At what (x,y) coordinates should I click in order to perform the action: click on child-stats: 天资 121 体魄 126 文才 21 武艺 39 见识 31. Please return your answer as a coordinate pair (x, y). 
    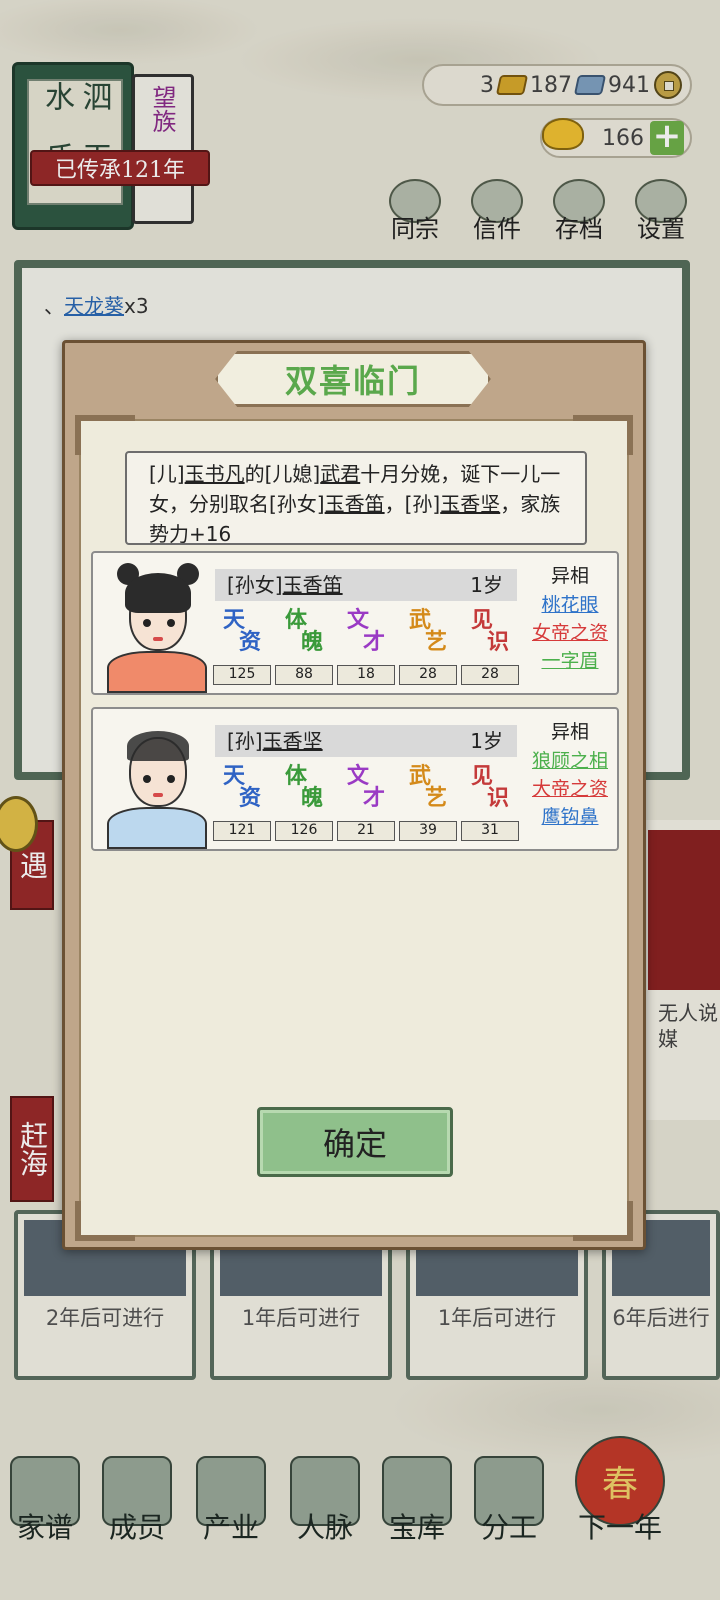
    Looking at the image, I should click on (369, 804).